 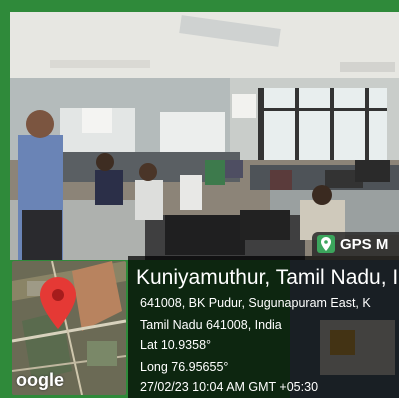 I want to click on timestamp: 27/02/23 10:04 AM GMT +05:30, so click(x=229, y=387).